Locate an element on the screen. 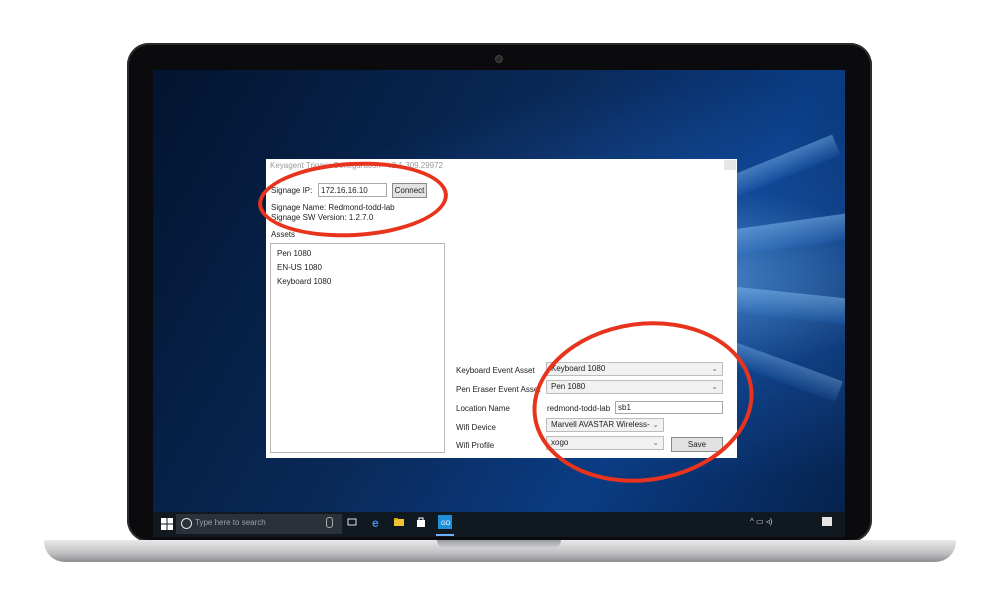 This screenshot has height=602, width=995. notification-center-icon is located at coordinates (827, 521).